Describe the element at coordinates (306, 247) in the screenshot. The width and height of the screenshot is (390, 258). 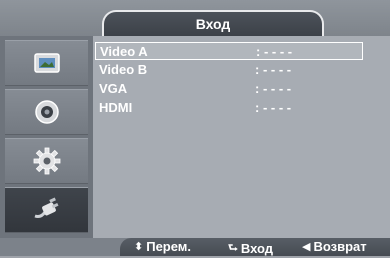
I see `left-arrow-icon: ◀` at that location.